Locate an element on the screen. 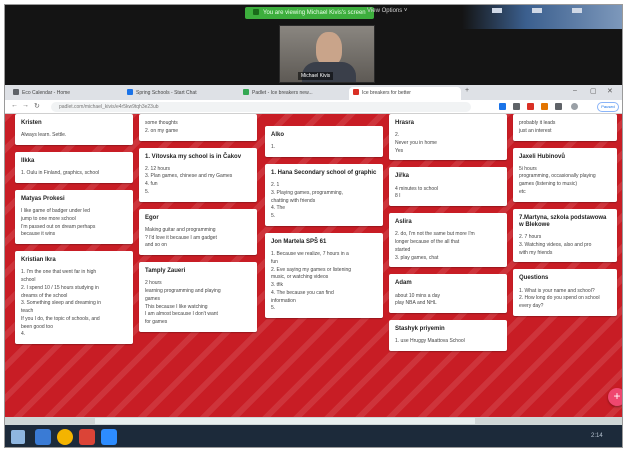 This screenshot has height=452, width=627. reload-icon: ↻ is located at coordinates (37, 106).